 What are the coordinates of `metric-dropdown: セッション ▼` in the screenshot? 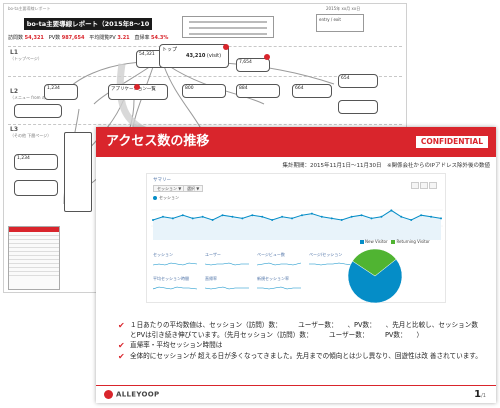 It's located at (169, 188).